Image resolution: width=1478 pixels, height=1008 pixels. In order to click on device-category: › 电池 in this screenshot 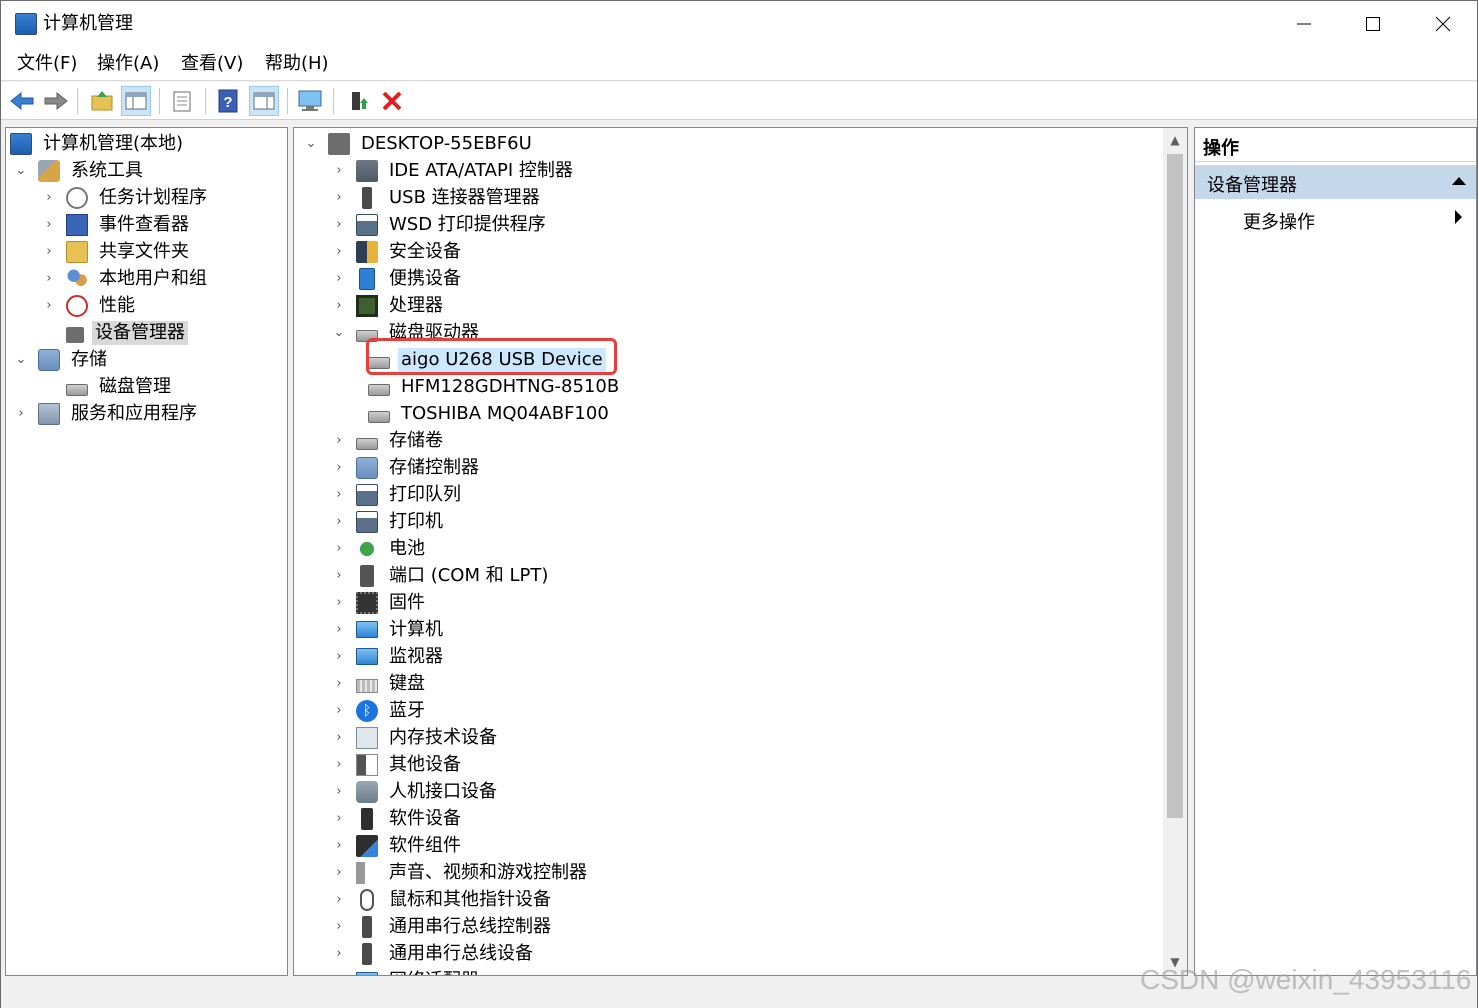, I will do `click(380, 548)`.